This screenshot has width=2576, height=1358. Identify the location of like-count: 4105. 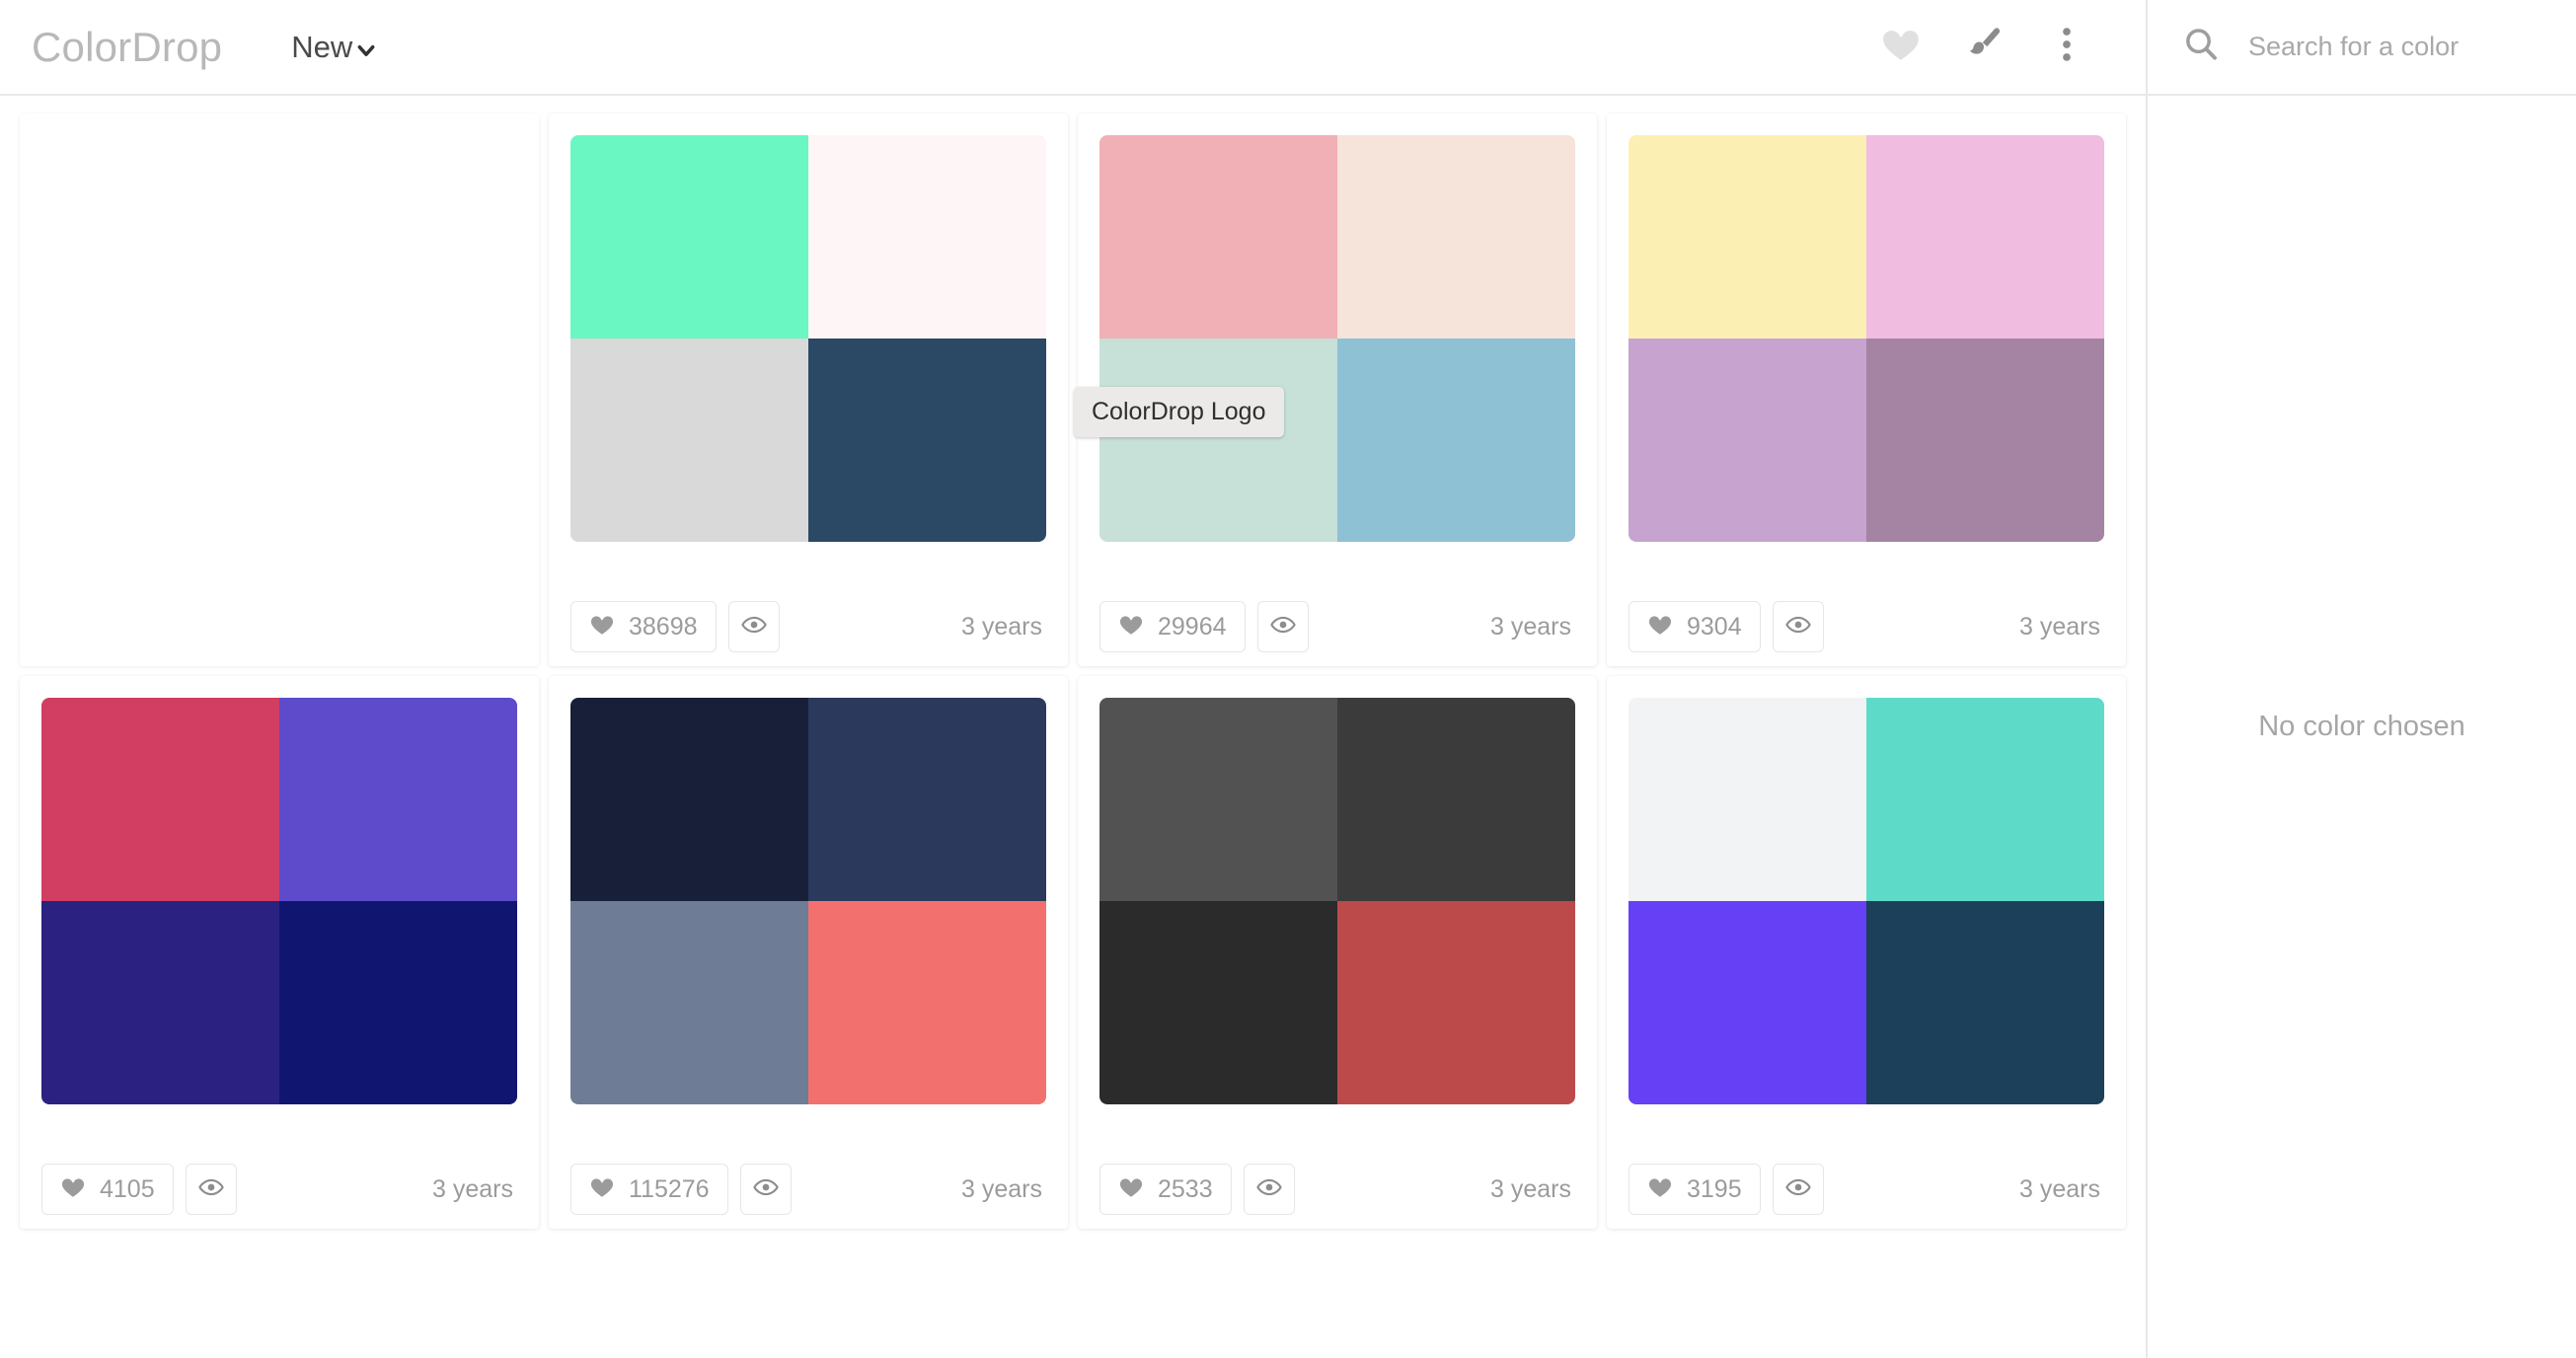
(127, 1188).